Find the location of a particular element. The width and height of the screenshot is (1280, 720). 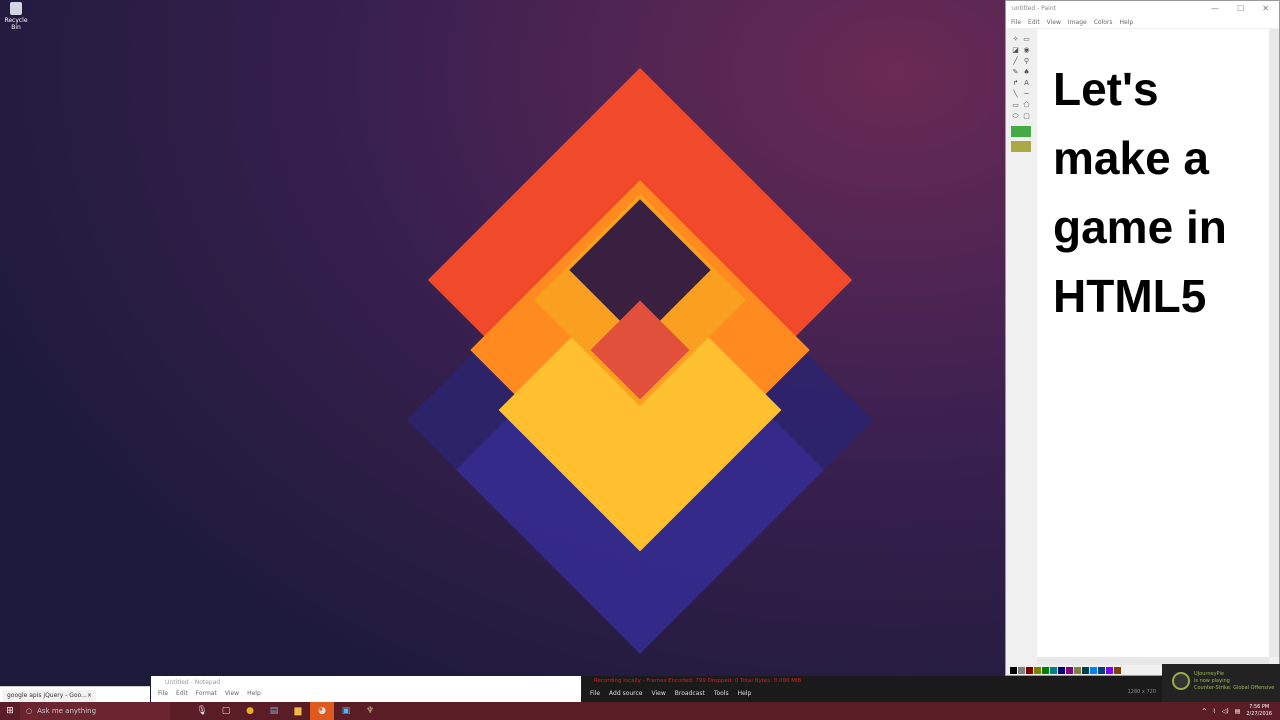

canvas-text-line: game in is located at coordinates (1140, 227).